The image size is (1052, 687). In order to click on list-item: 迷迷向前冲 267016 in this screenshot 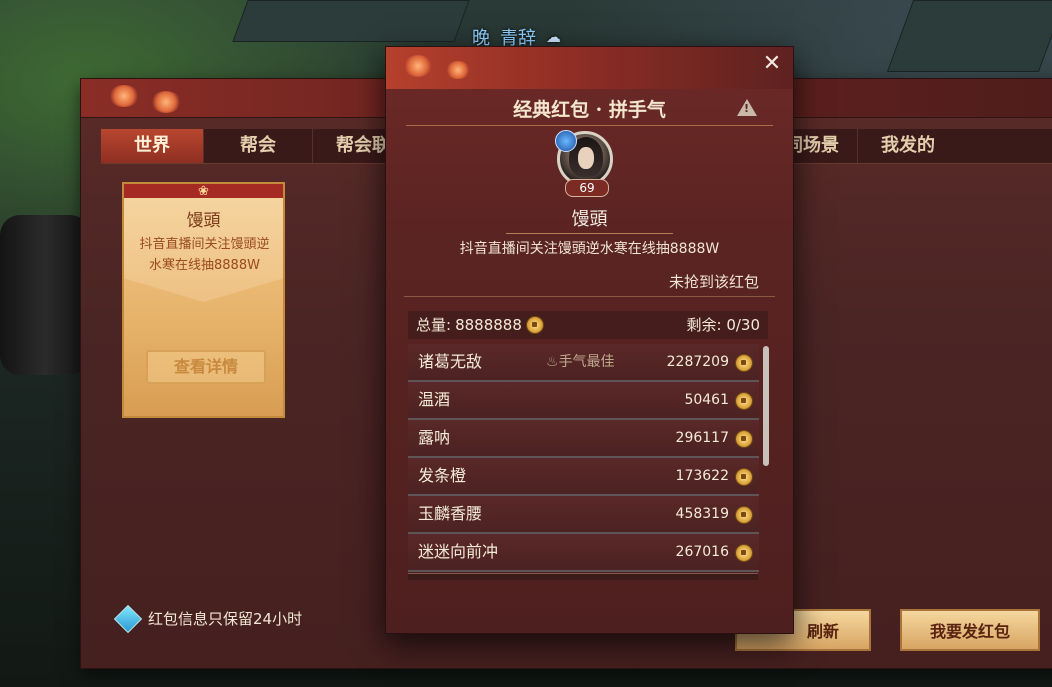, I will do `click(583, 553)`.